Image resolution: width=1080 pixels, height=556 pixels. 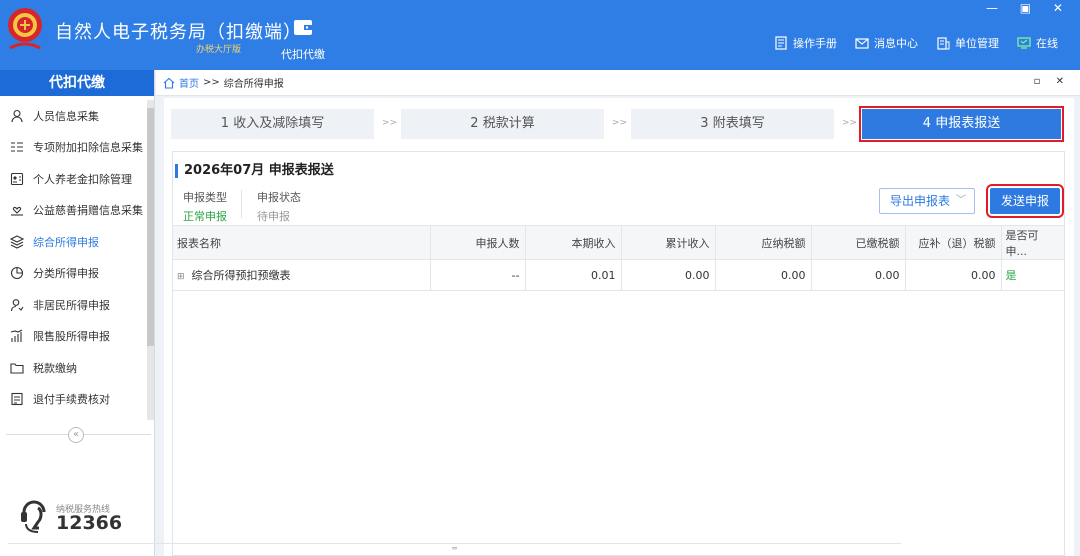 What do you see at coordinates (763, 275) in the screenshot?
I see `cell-tax-payable: 0.00` at bounding box center [763, 275].